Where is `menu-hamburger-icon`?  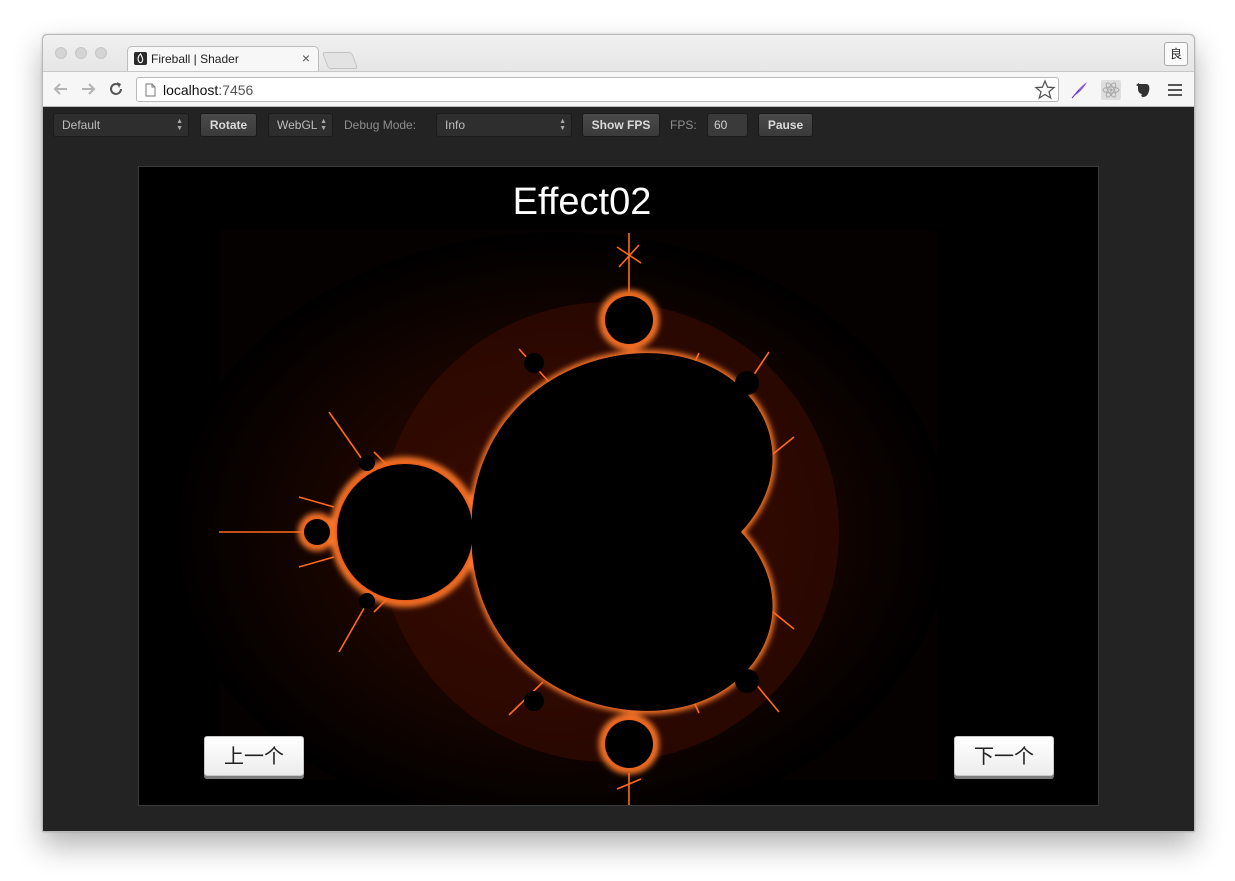
menu-hamburger-icon is located at coordinates (1175, 90).